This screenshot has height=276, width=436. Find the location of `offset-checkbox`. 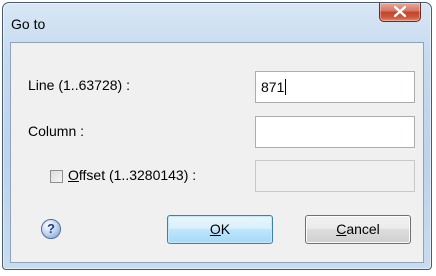

offset-checkbox is located at coordinates (56, 176).